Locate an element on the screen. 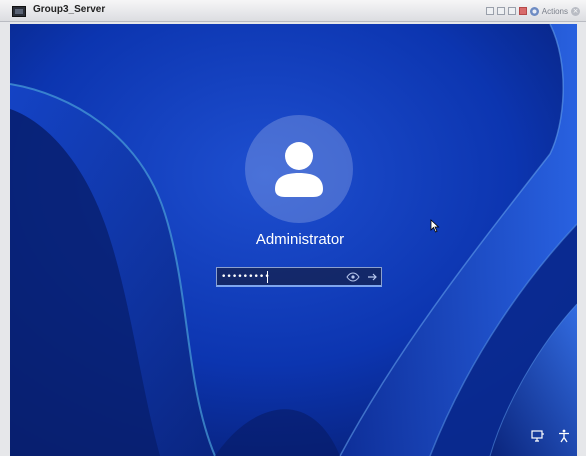 This screenshot has width=586, height=456. mouse-pointer-icon is located at coordinates (435, 226).